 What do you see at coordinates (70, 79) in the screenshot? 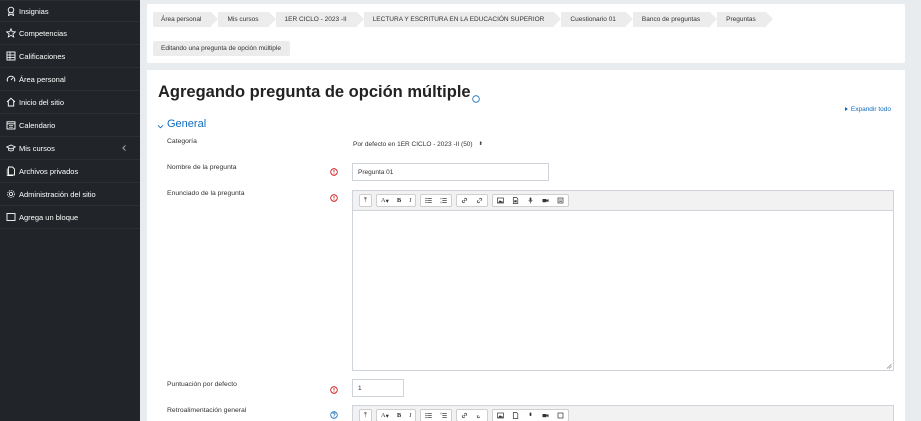
I see `sidebar-item-area-personal: Área personal` at bounding box center [70, 79].